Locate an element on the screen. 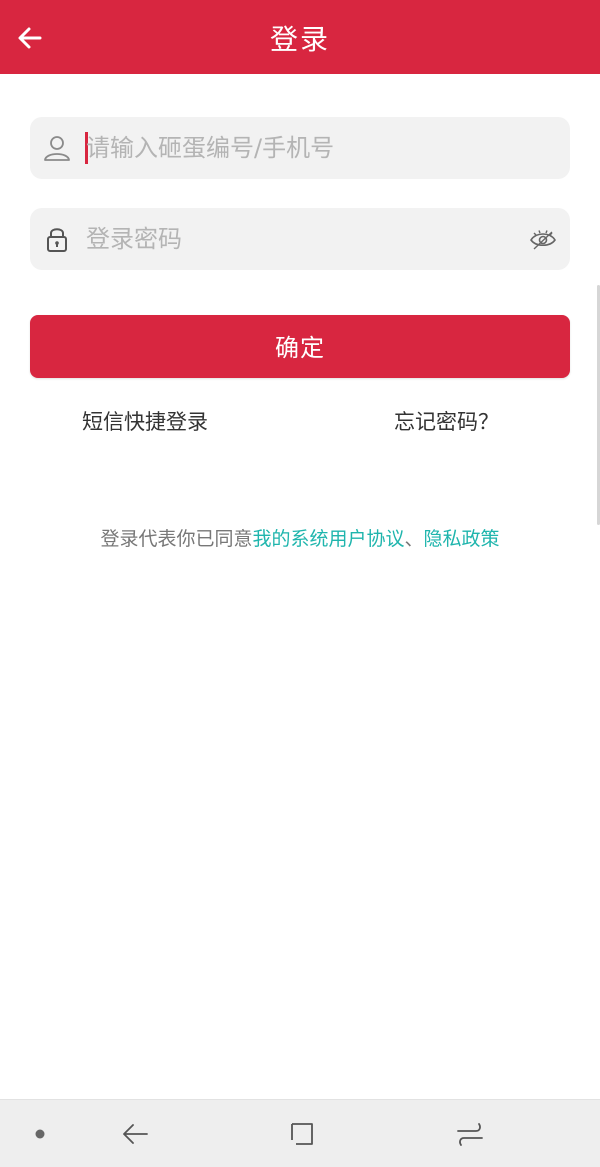  back-icon is located at coordinates (135, 1134).